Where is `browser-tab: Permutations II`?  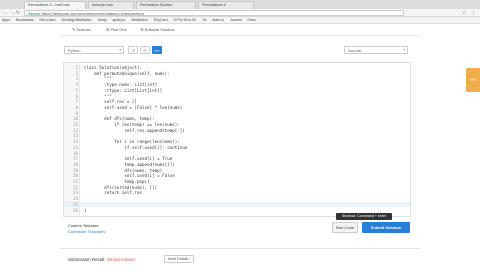
browser-tab: Permutations II is located at coordinates (226, 5).